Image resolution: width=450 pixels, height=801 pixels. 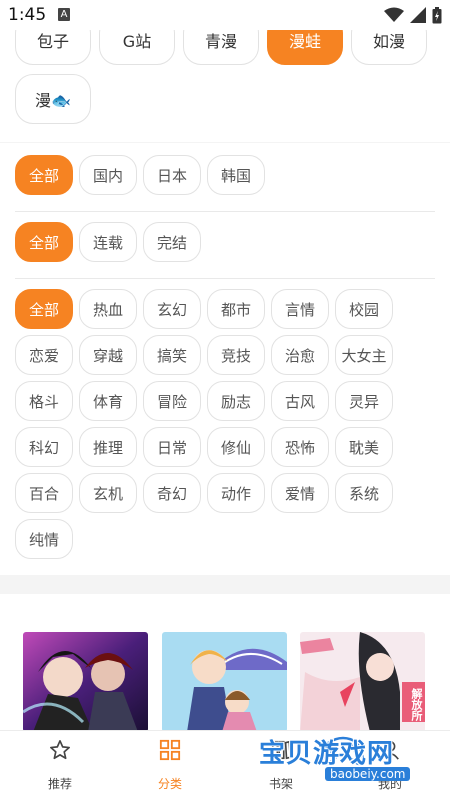 I want to click on genre-chip: 恋爱, so click(x=44, y=355).